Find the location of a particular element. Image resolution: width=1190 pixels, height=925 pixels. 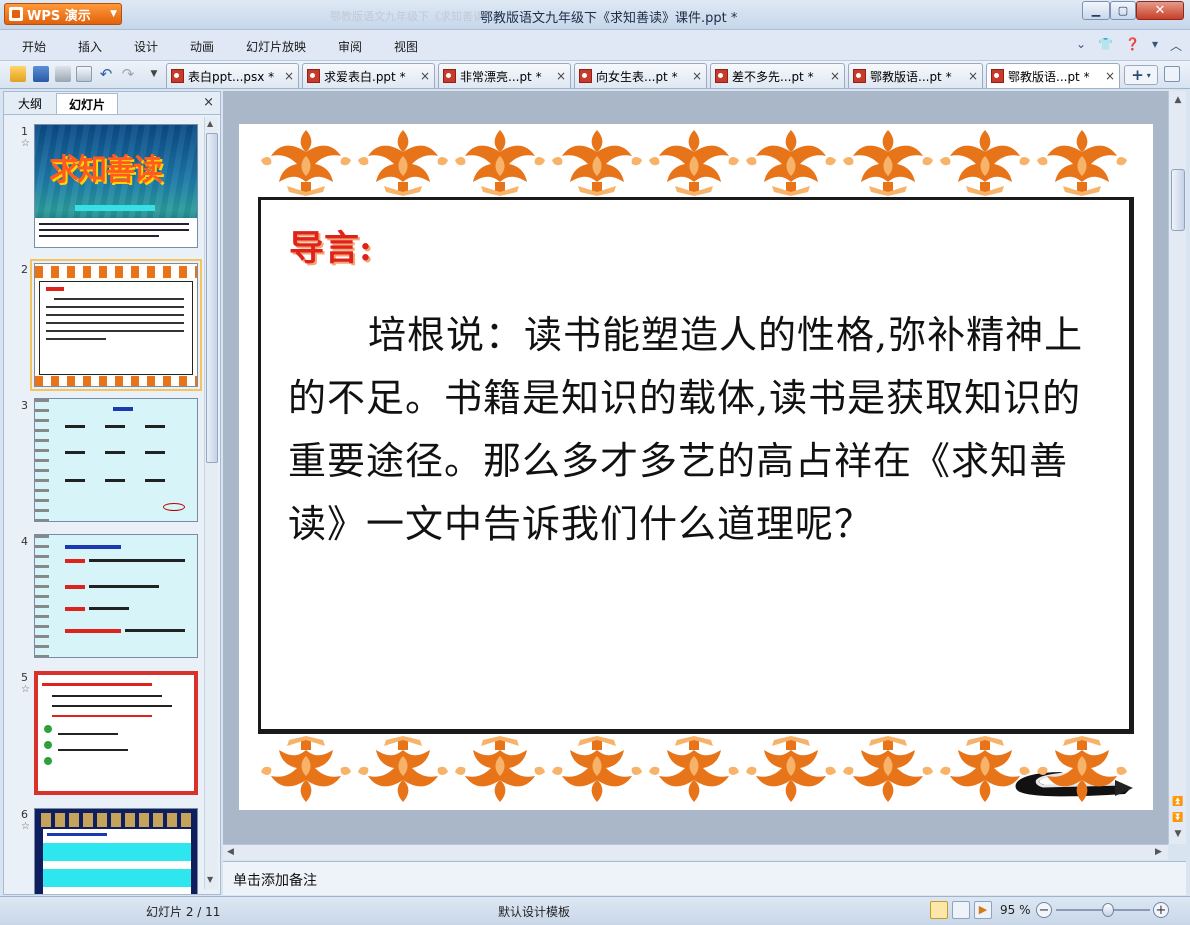

doc-tab-1: 表白ppt...psx * × is located at coordinates (232, 75).